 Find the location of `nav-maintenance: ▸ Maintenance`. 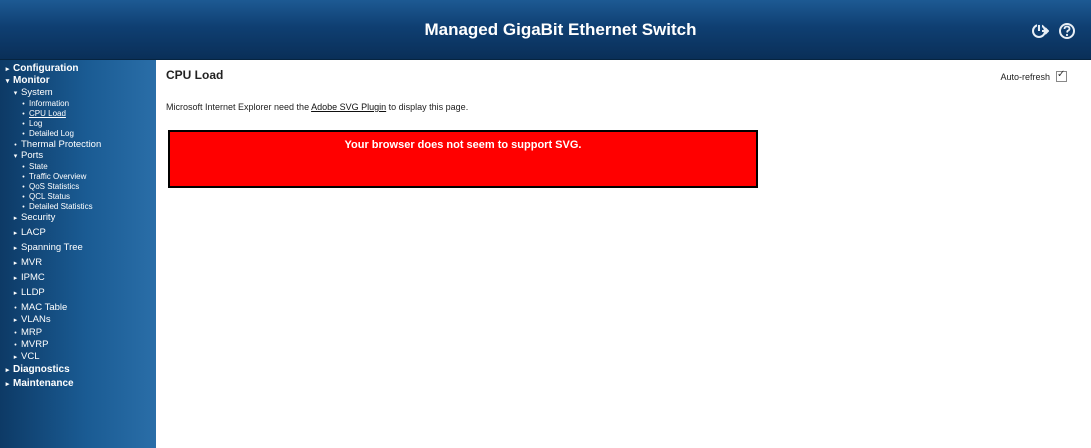

nav-maintenance: ▸ Maintenance is located at coordinates (39, 384).